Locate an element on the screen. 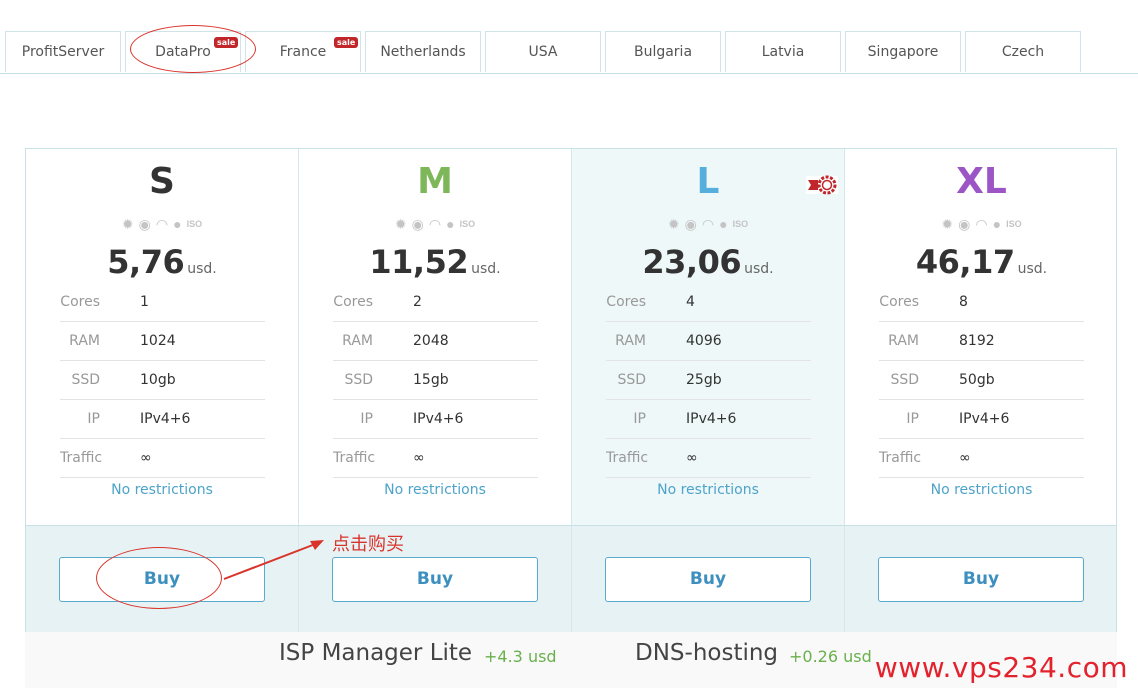  buy-cell: Buy is located at coordinates (981, 579).